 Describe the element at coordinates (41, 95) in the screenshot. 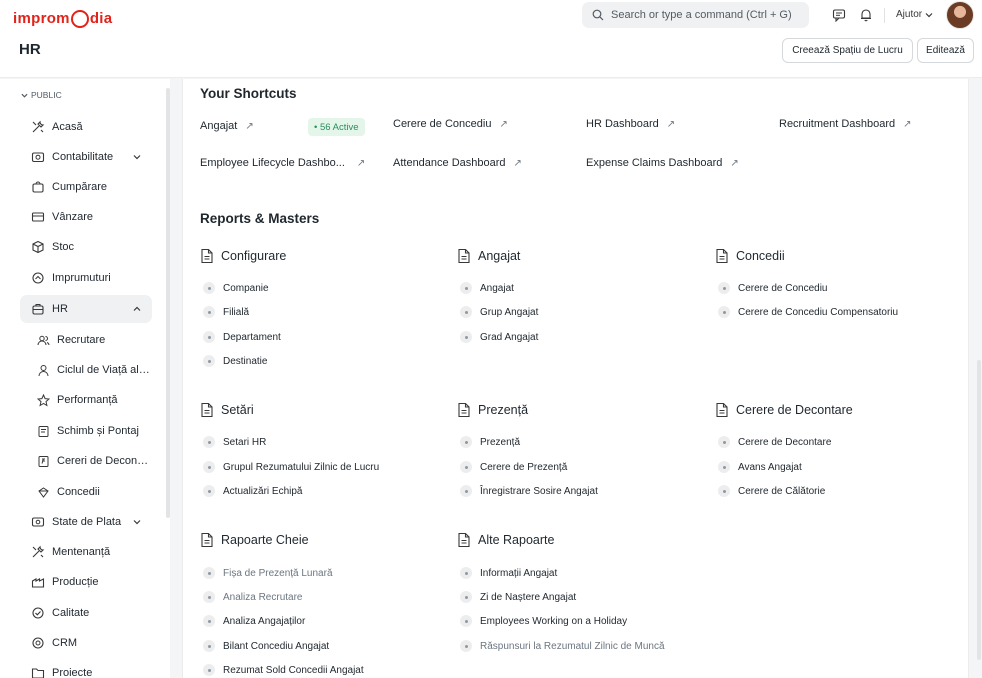

I see `sidebar-section-public: PUBLIC` at that location.